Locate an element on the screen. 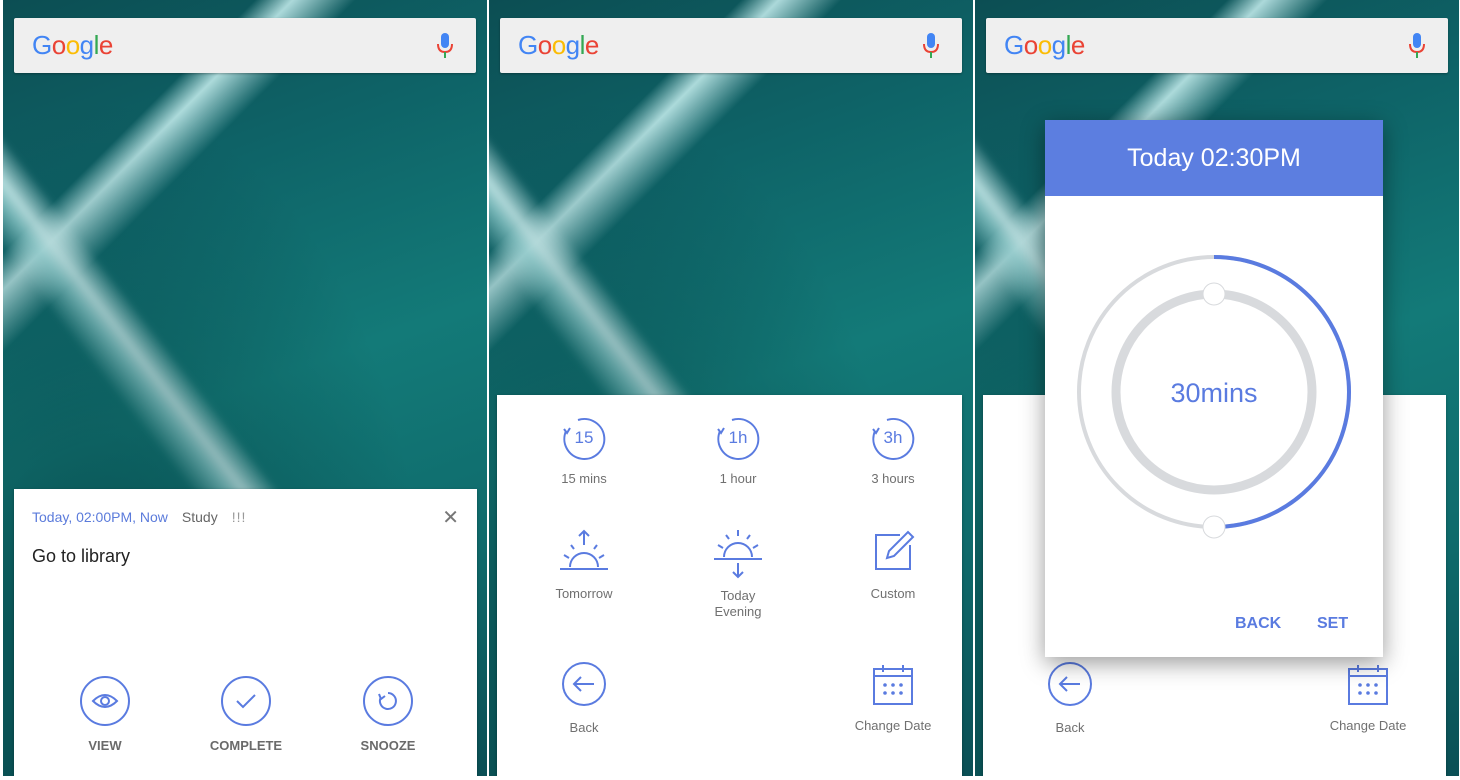 This screenshot has height=780, width=1460. set-button: SET is located at coordinates (1332, 624).